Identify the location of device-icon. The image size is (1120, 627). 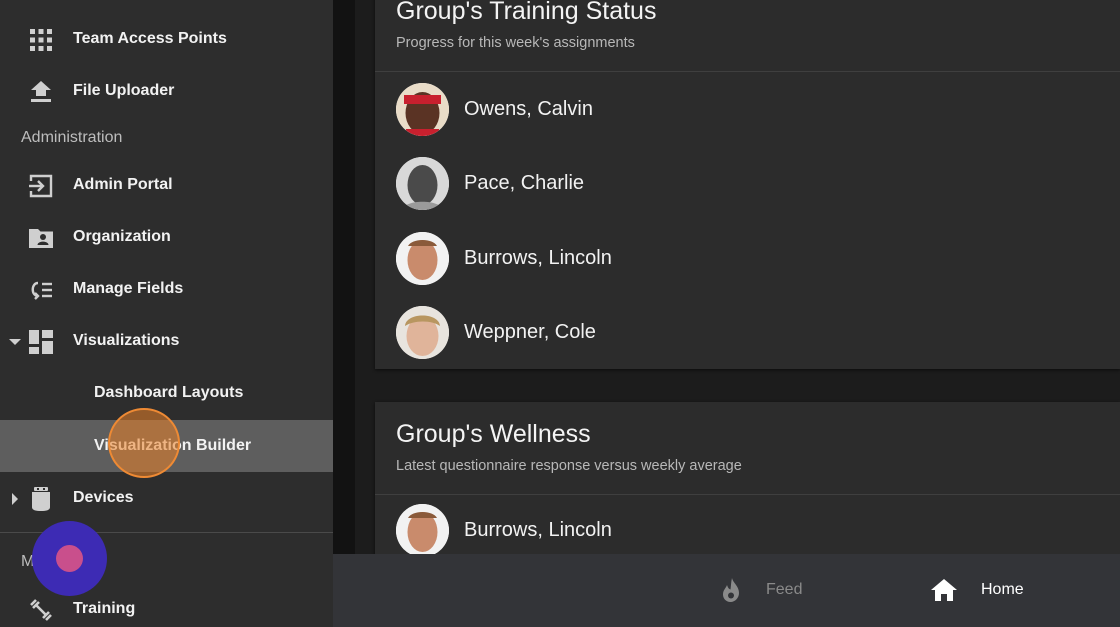
(41, 499).